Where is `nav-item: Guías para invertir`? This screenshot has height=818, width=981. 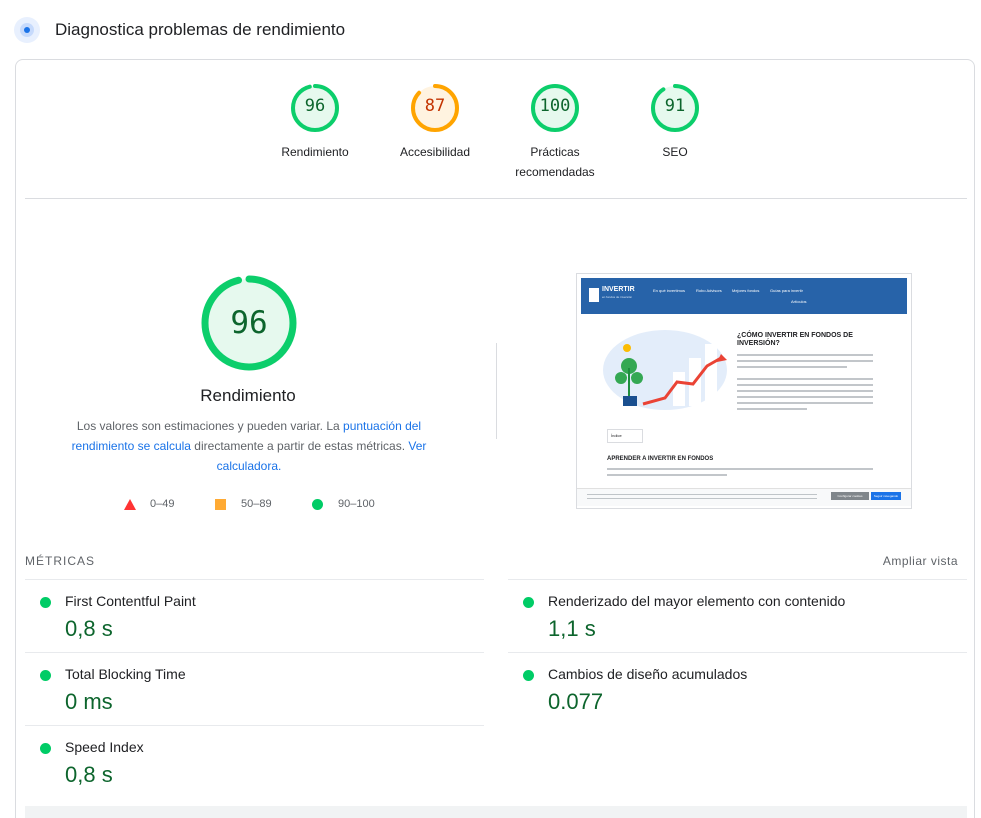 nav-item: Guías para invertir is located at coordinates (786, 290).